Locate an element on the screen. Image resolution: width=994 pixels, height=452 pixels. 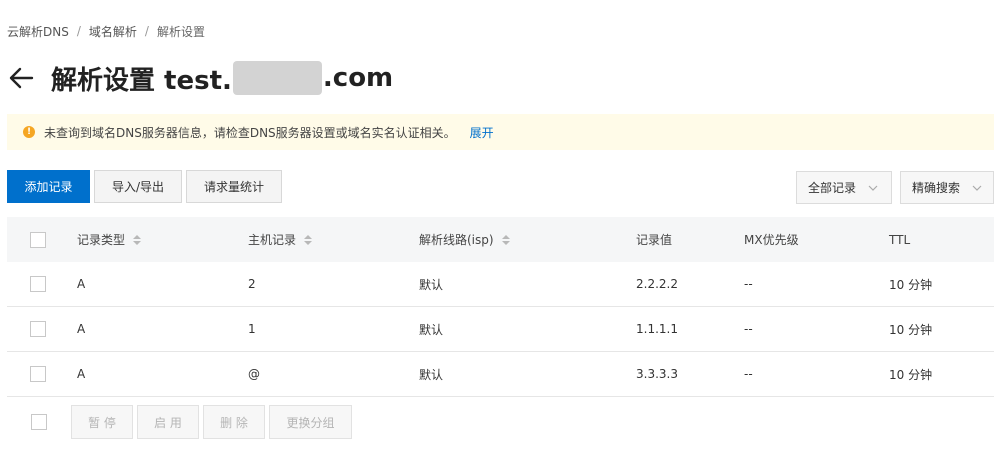
title-row: 解析设置 test. .com is located at coordinates (200, 78).